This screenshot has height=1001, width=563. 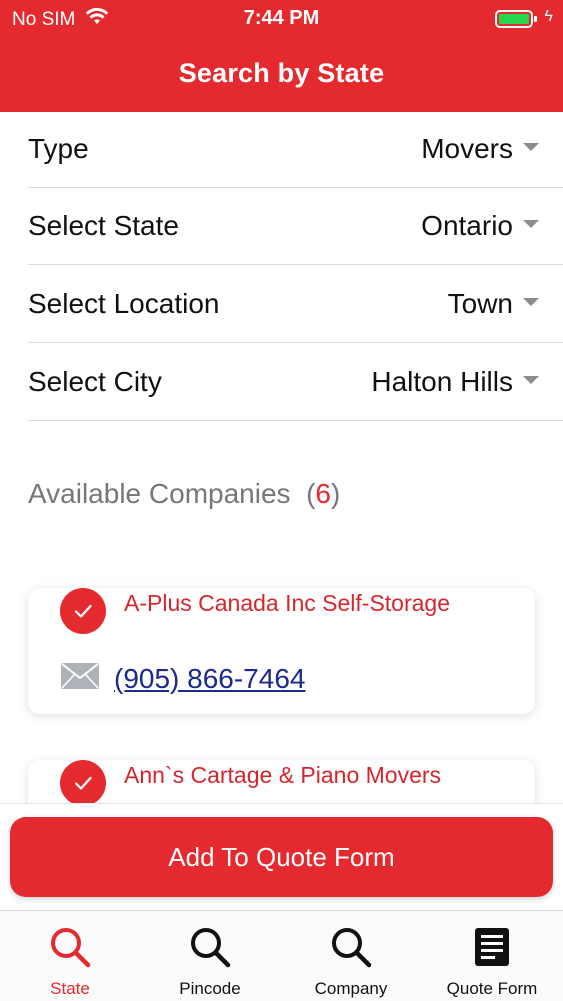 What do you see at coordinates (103, 225) in the screenshot?
I see `filter-label: Select State` at bounding box center [103, 225].